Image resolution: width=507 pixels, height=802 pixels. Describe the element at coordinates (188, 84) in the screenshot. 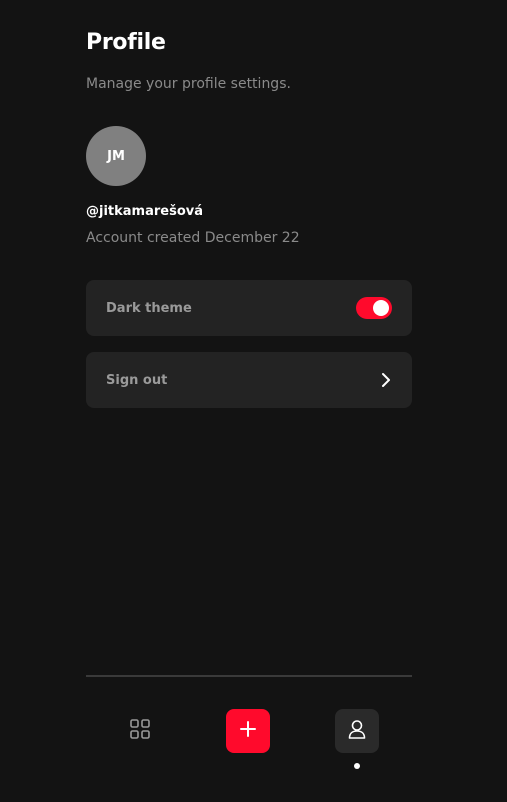

I see `page-subtitle: Manage your profile settings.` at that location.